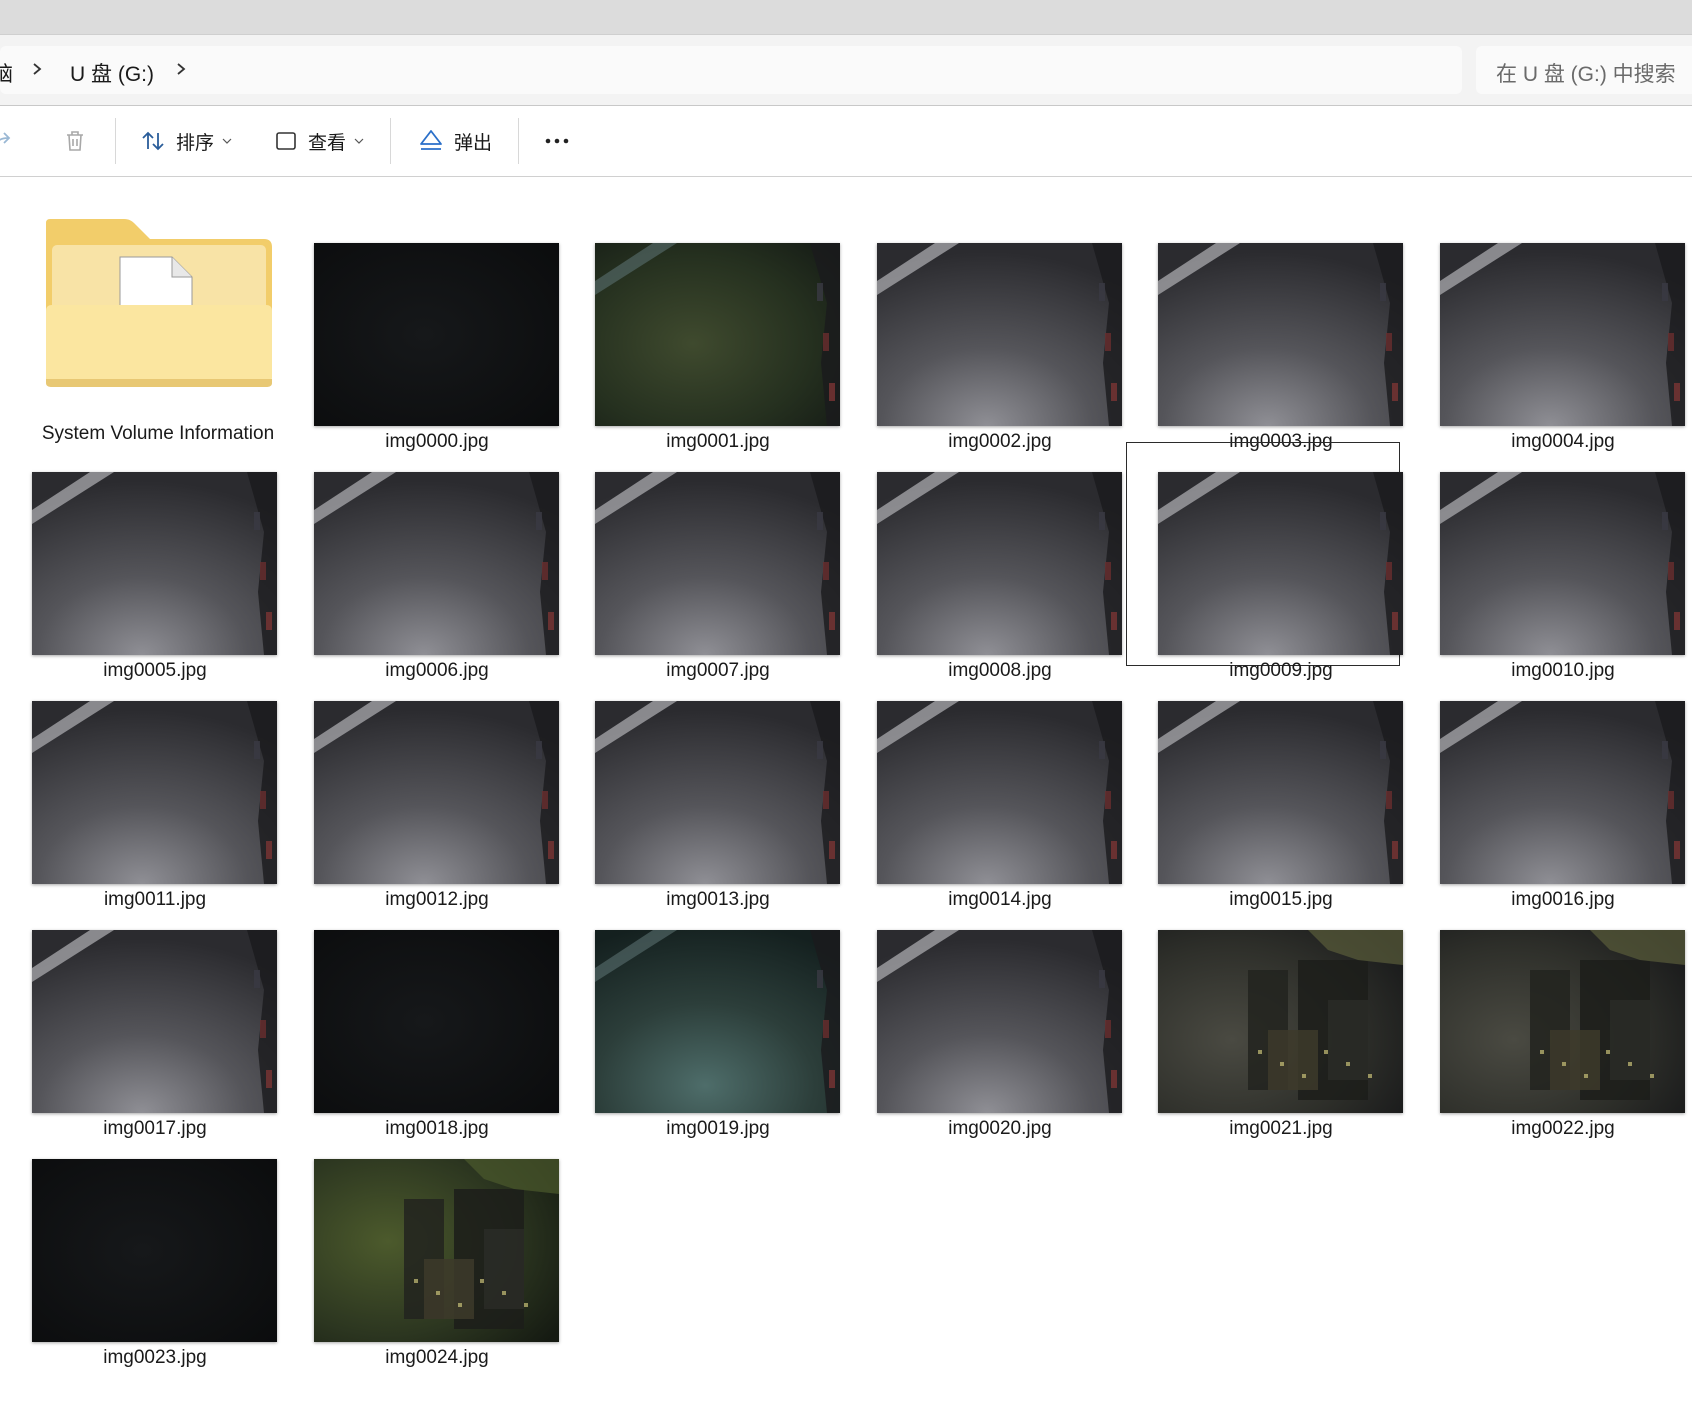 The width and height of the screenshot is (1692, 1428). Describe the element at coordinates (112, 73) in the screenshot. I see `breadcrumb-drive: U 盘 (G:)` at that location.